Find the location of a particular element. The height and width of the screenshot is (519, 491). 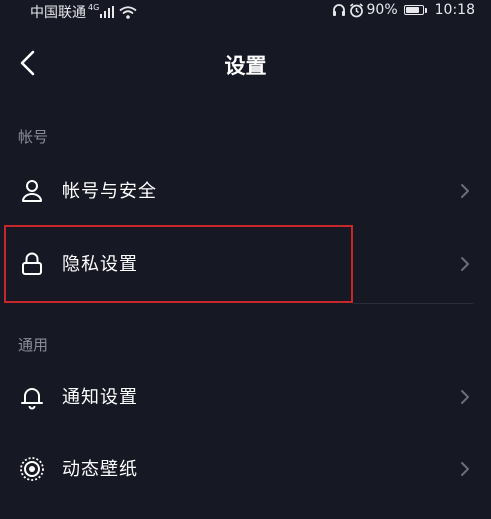

section-label-account: 帐号 is located at coordinates (33, 137).